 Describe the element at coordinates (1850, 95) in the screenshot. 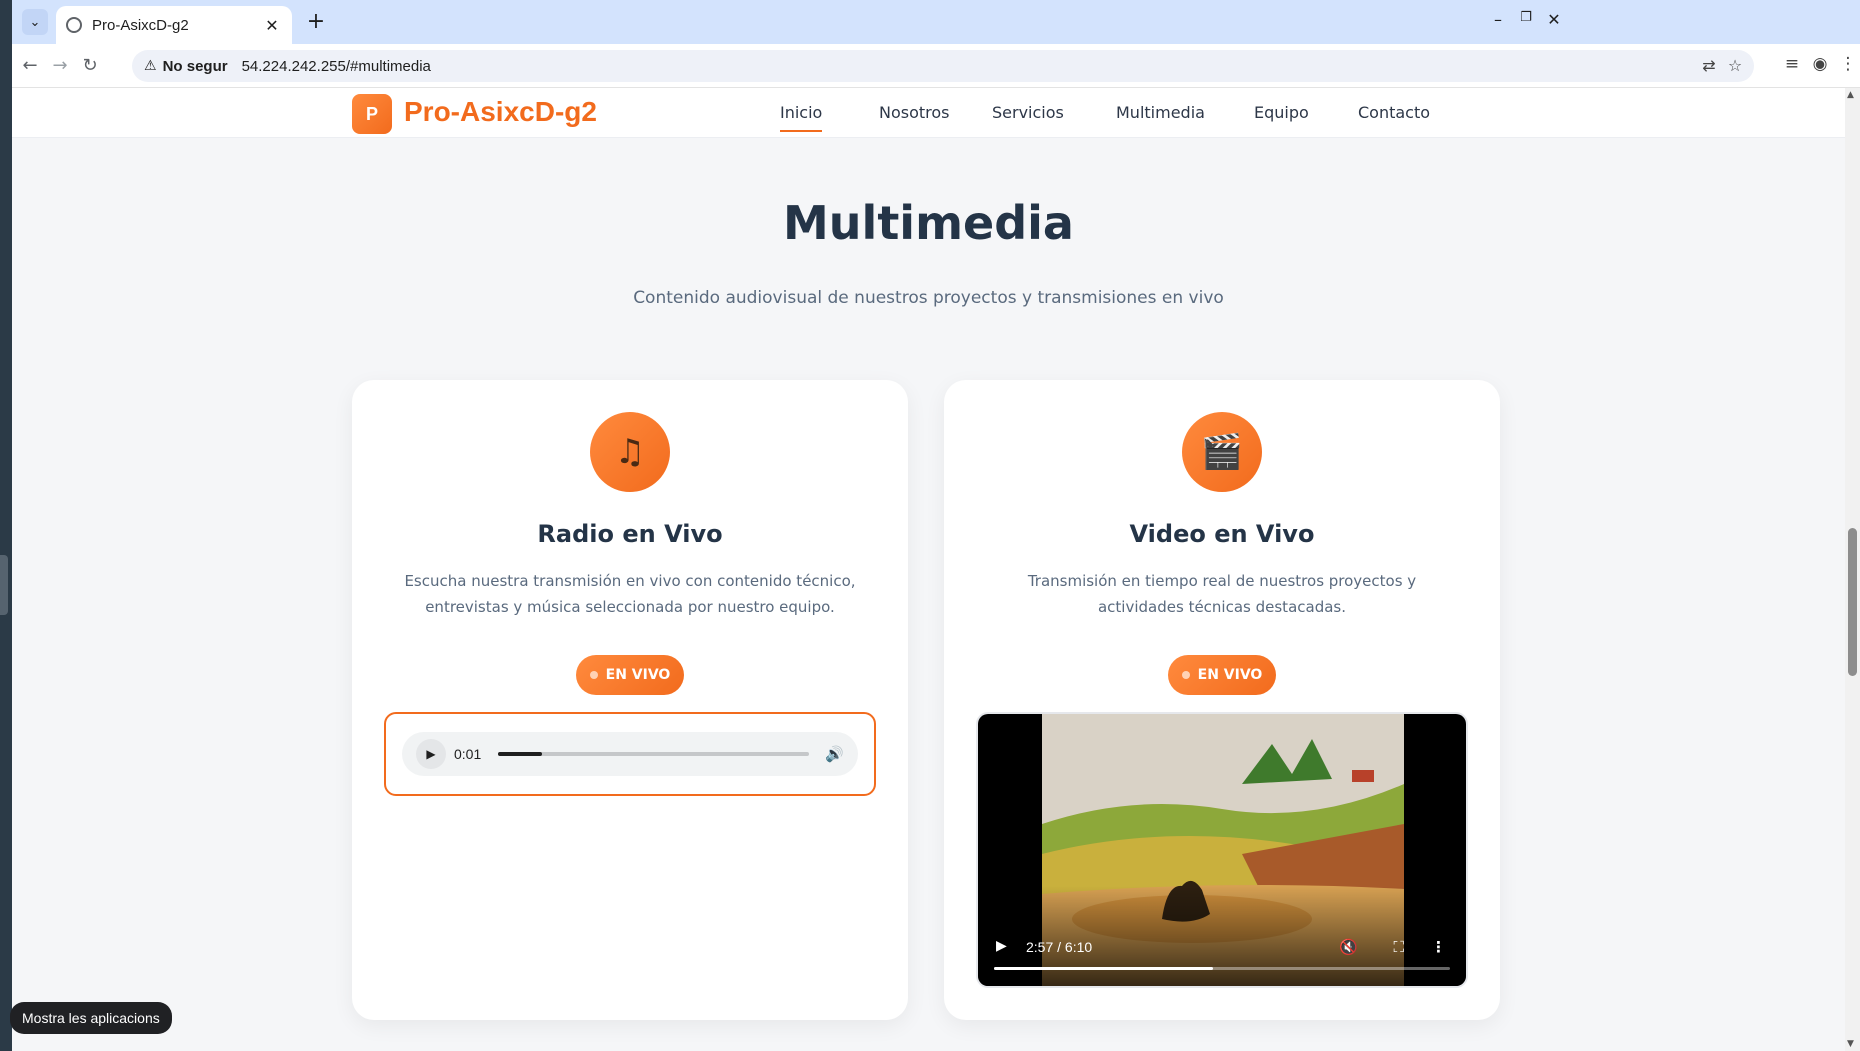

I see `scroll-up-icon: ▲` at that location.